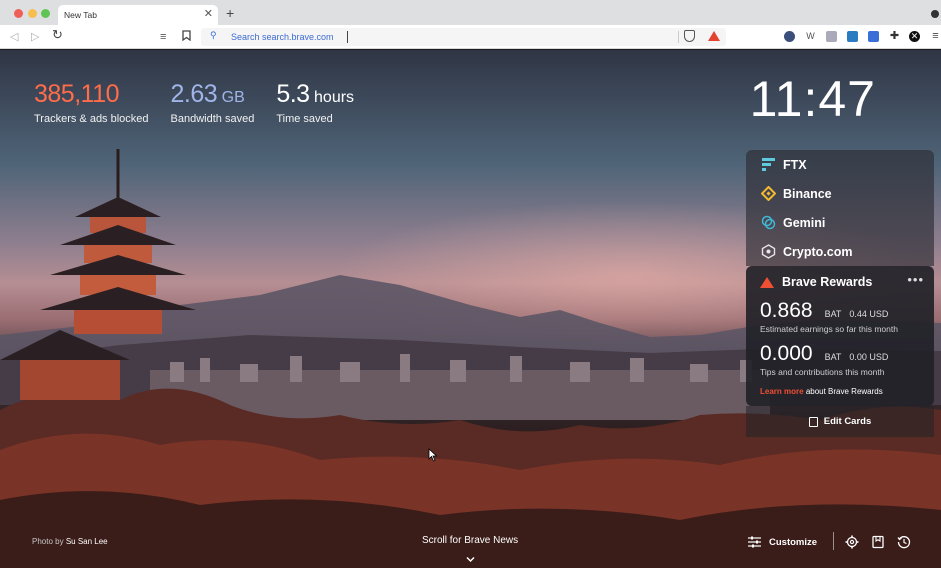  I want to click on edit-cards-icon, so click(813, 421).